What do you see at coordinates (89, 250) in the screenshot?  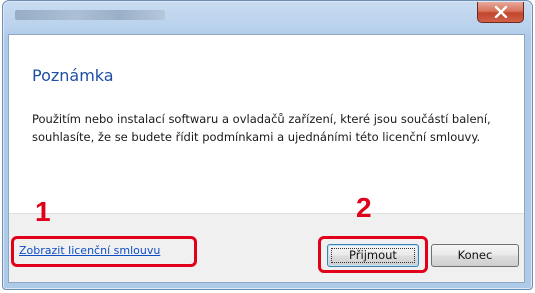 I see `view-license-link: Zobrazit licenční smlouvu` at bounding box center [89, 250].